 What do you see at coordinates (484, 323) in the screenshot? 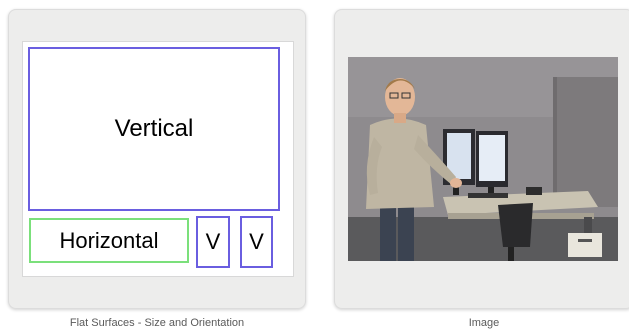
I see `image-caption: Image` at bounding box center [484, 323].